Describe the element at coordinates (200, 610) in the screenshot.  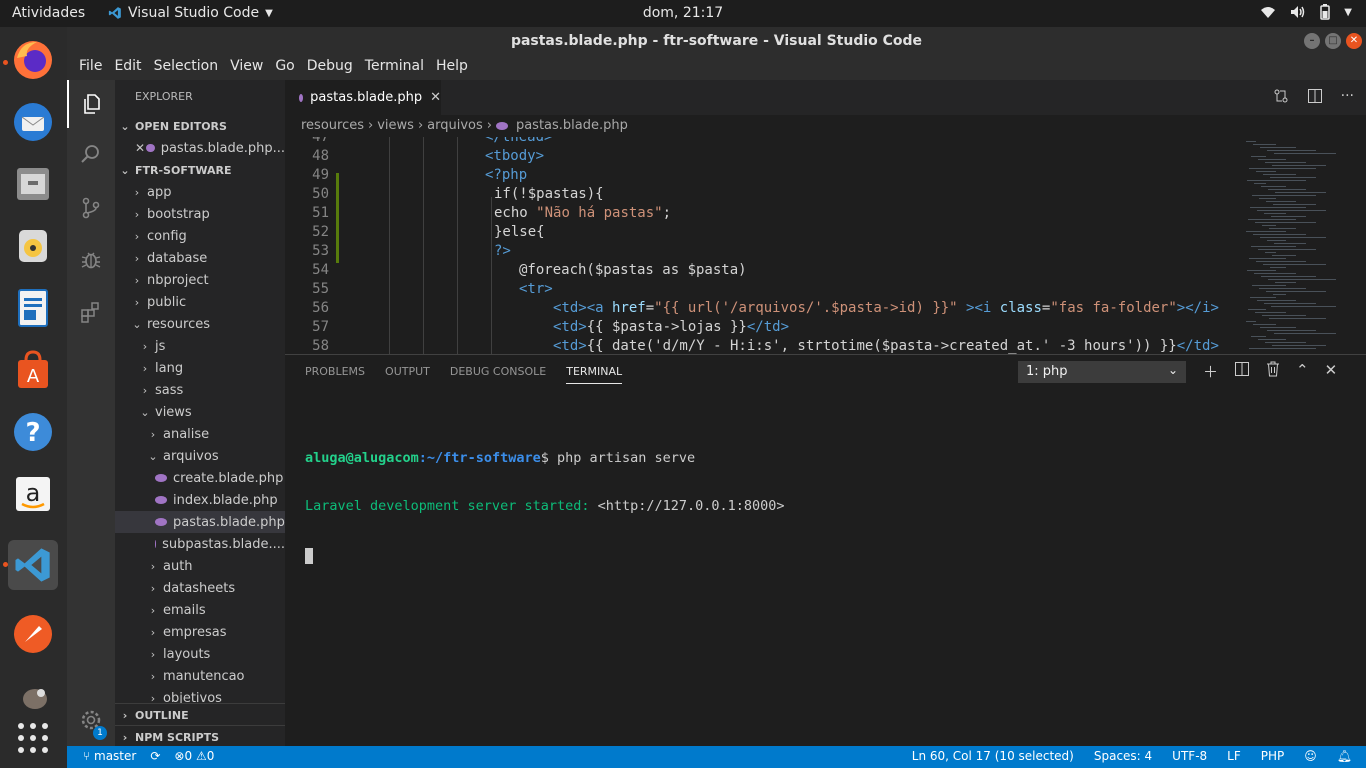
I see `file-tree-folder: › emails` at that location.